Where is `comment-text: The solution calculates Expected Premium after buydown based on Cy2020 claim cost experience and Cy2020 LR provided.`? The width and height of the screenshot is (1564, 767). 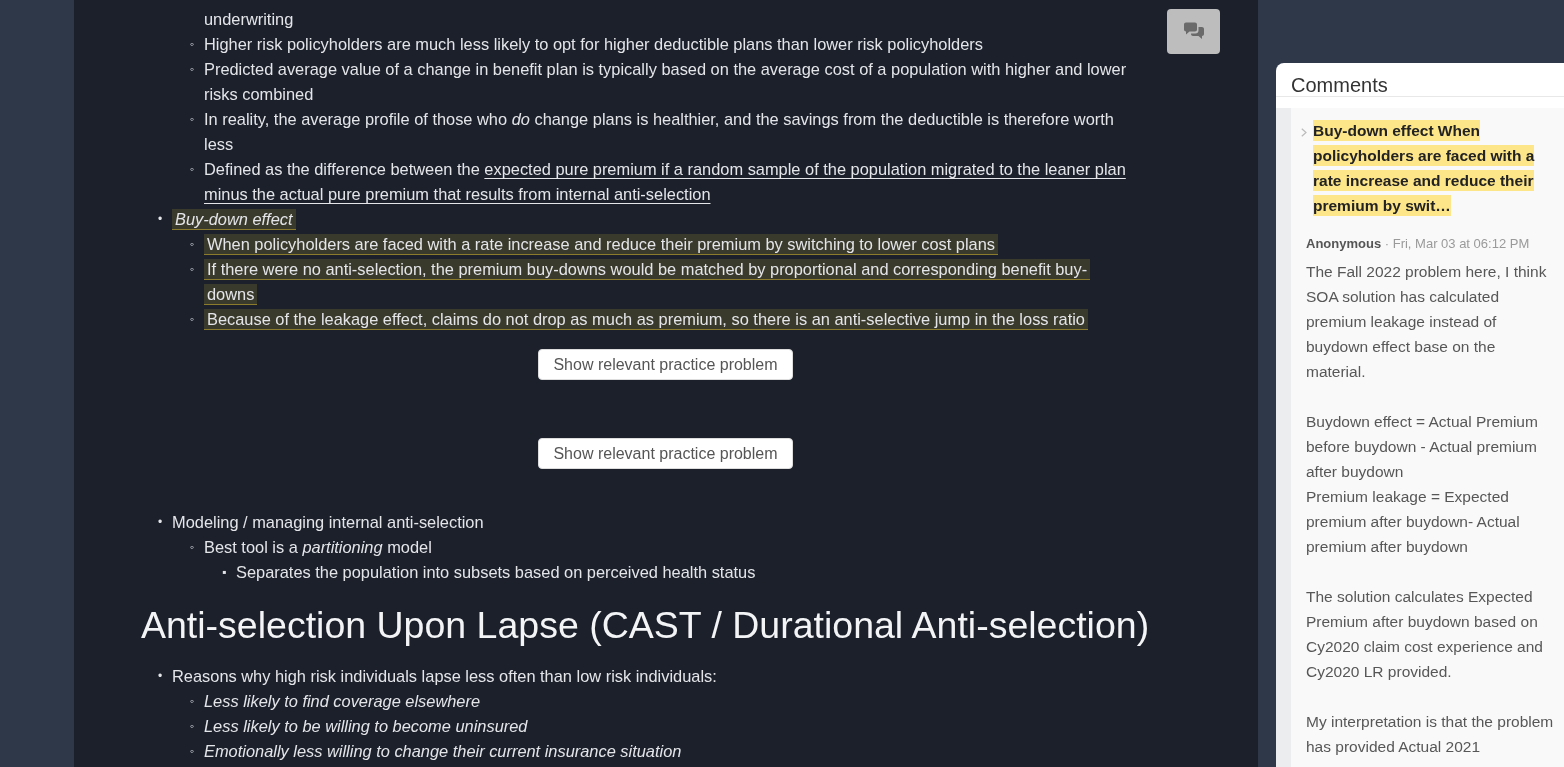 comment-text: The solution calculates Expected Premium after buydown based on Cy2020 claim cost experience and Cy2020 LR provided. is located at coordinates (1425, 634).